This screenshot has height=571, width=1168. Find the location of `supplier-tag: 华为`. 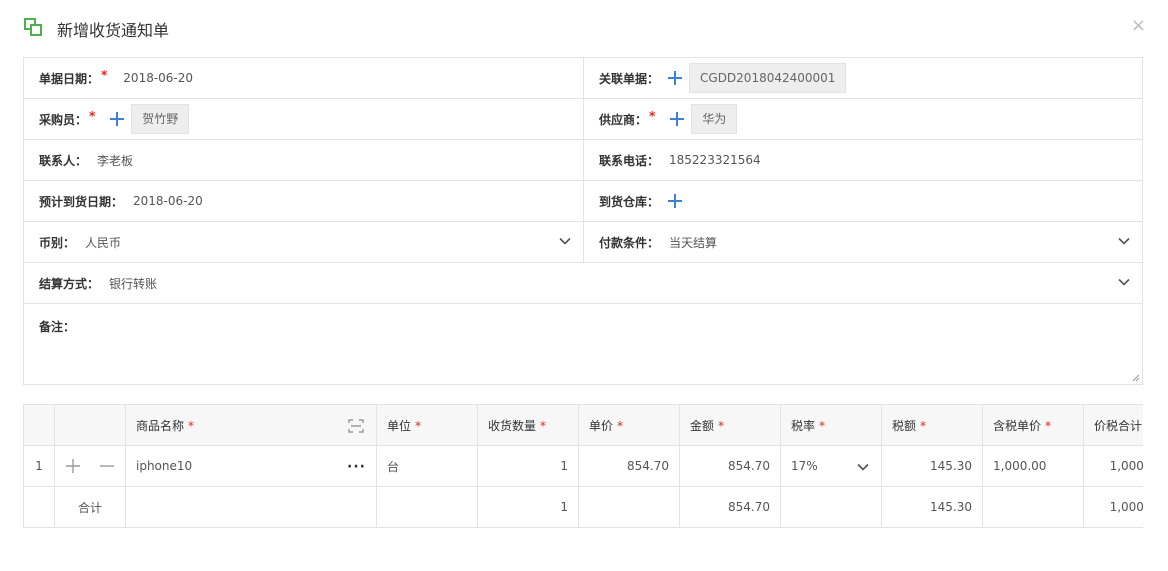

supplier-tag: 华为 is located at coordinates (714, 119).